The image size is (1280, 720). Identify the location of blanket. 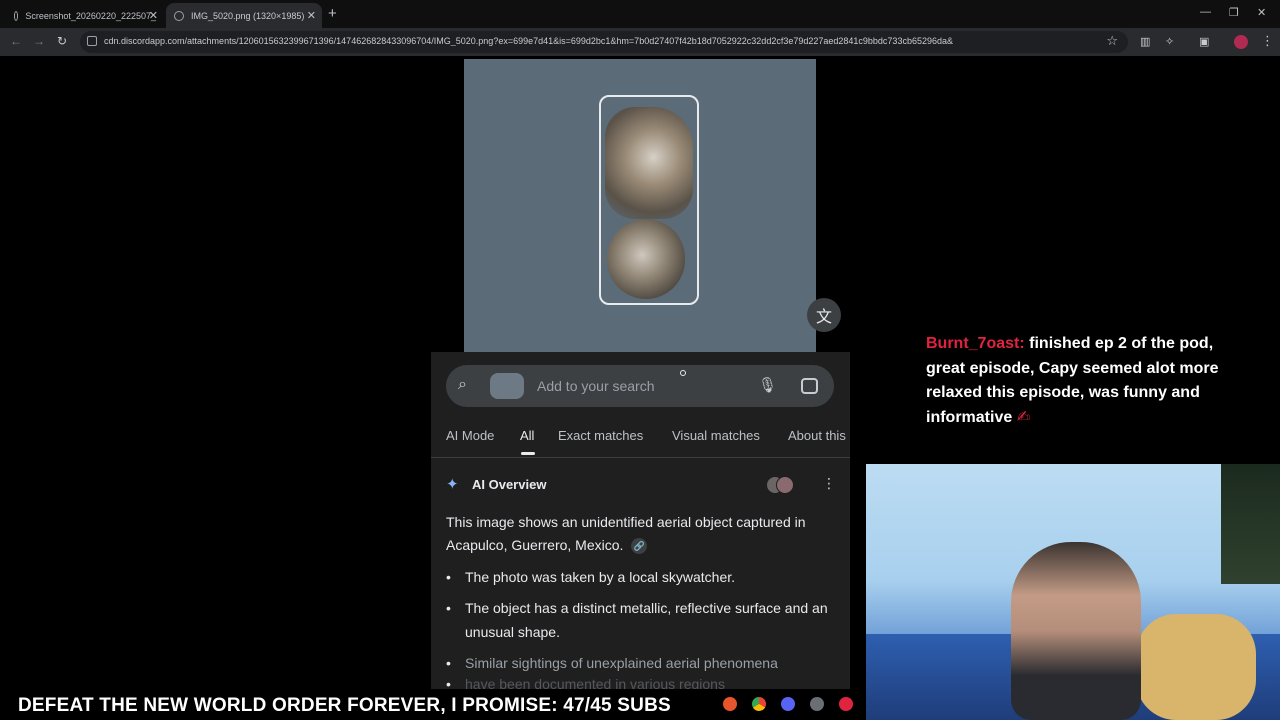
(1196, 667).